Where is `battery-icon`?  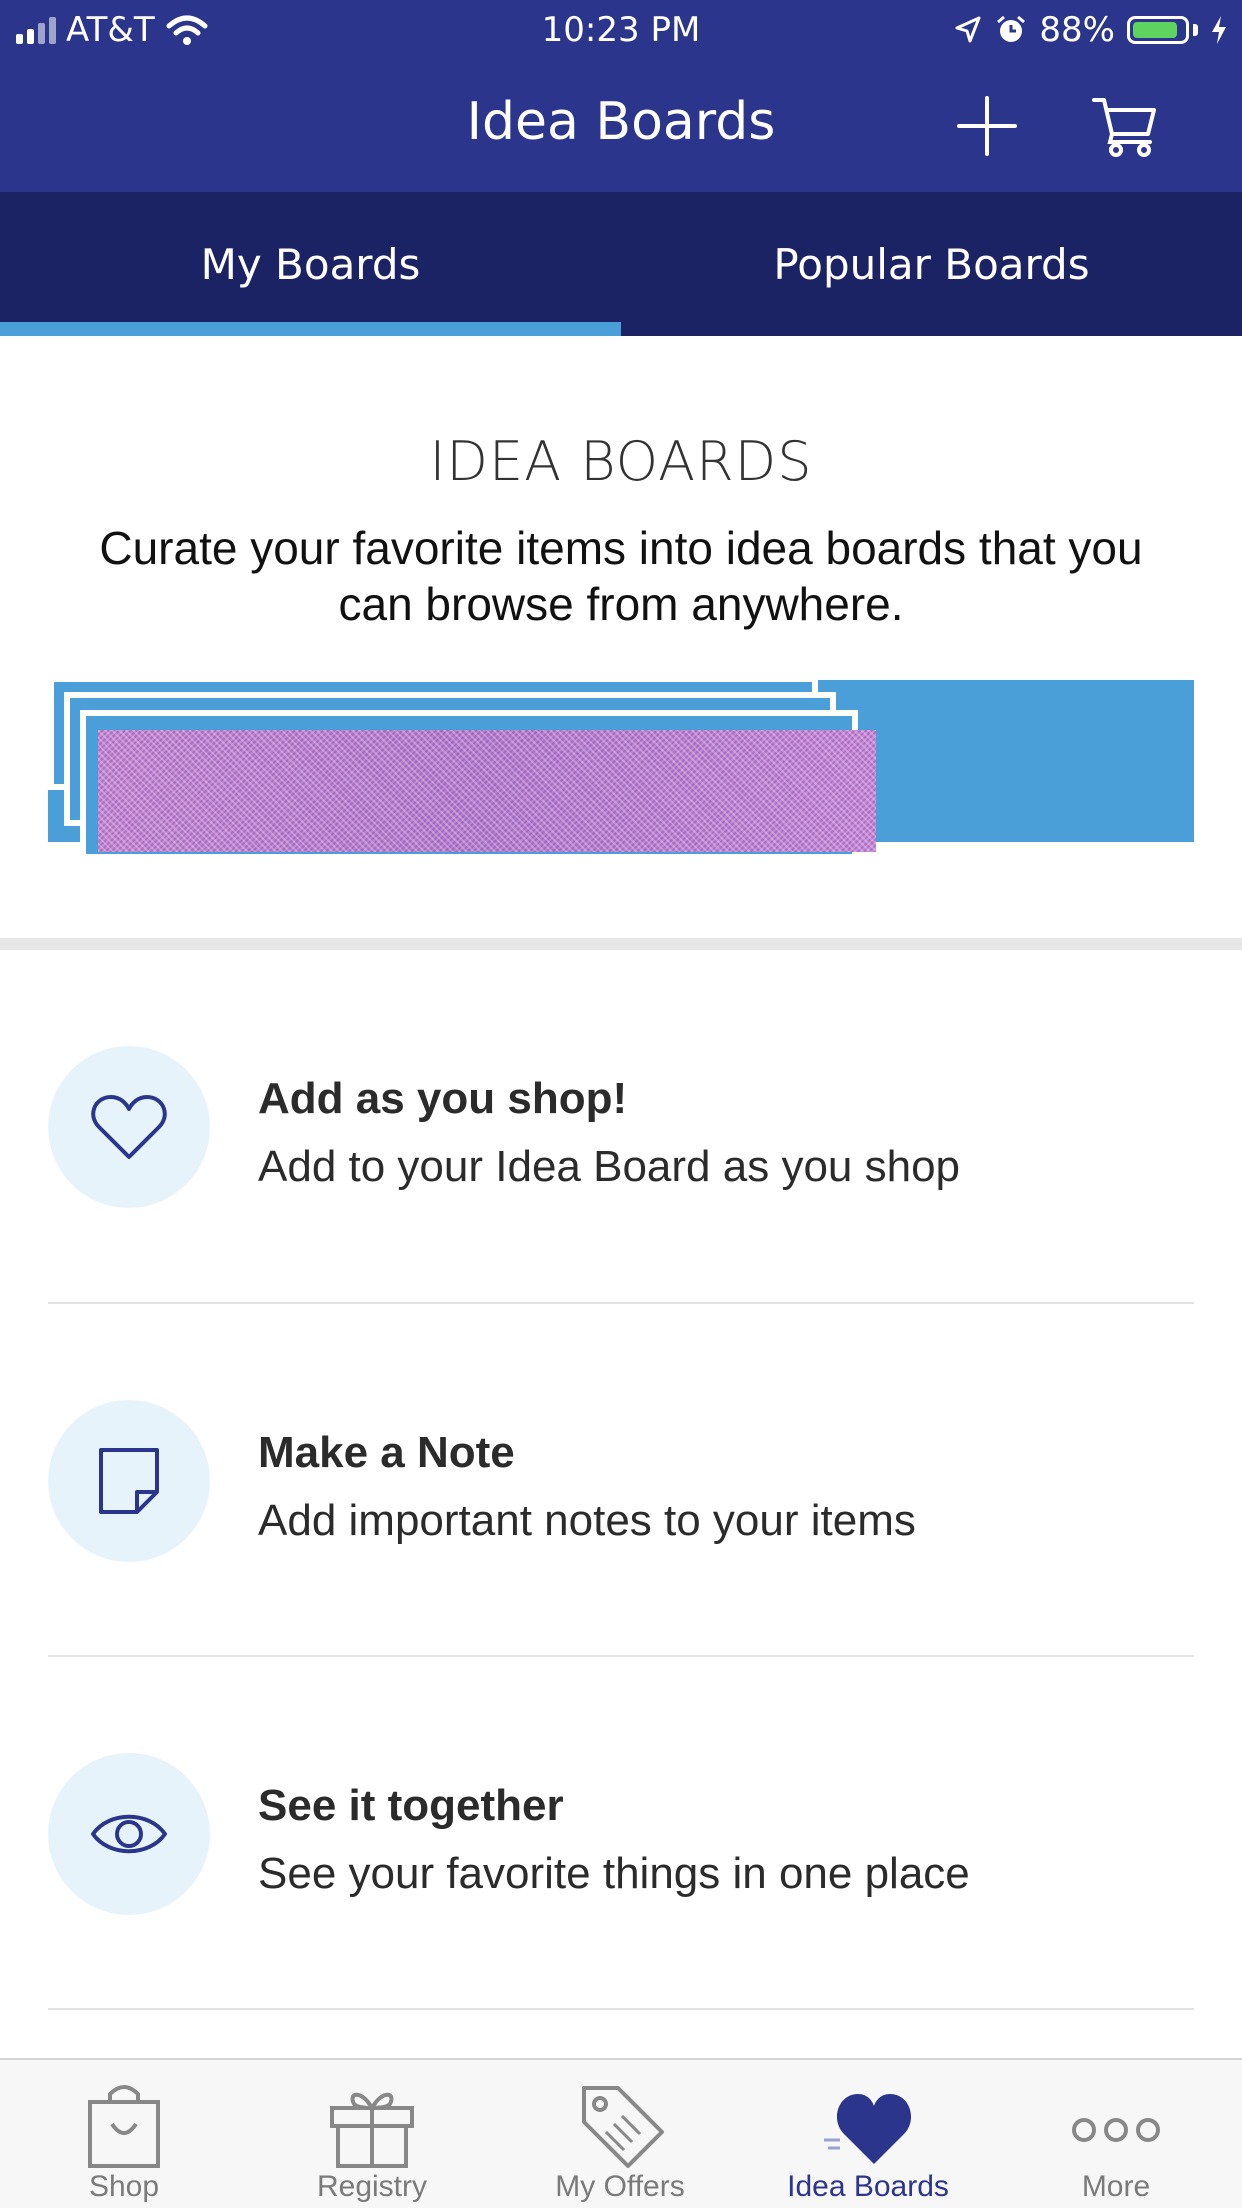 battery-icon is located at coordinates (1158, 30).